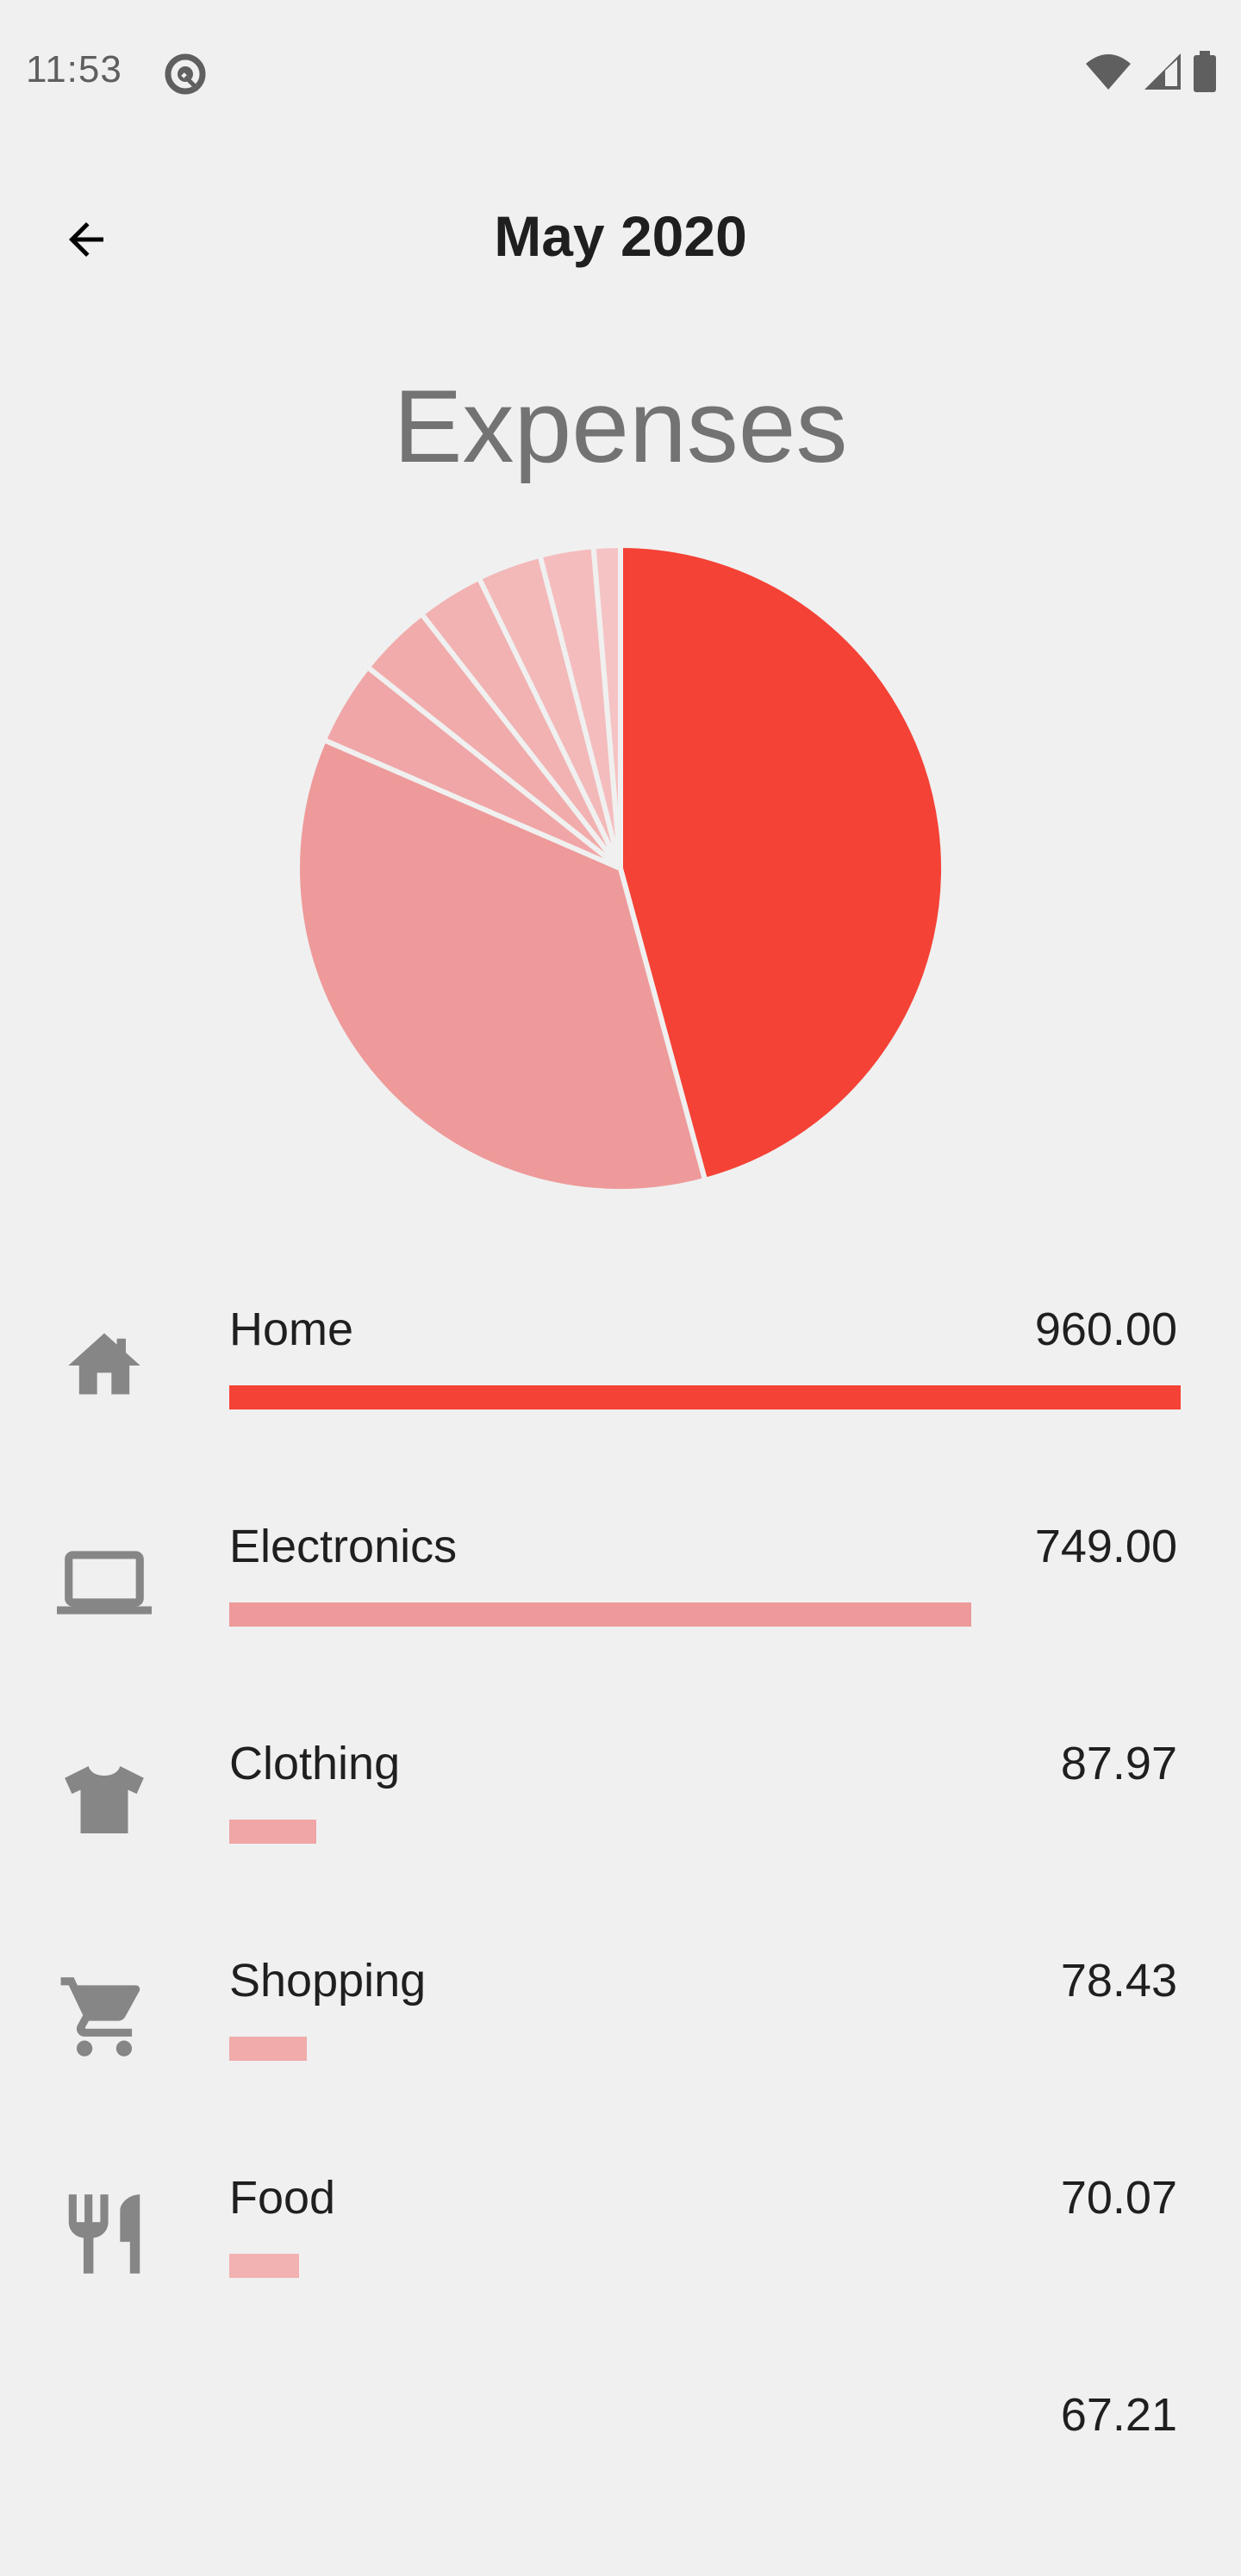 This screenshot has height=2576, width=1241. What do you see at coordinates (1118, 1764) in the screenshot?
I see `category-amount: 87.97` at bounding box center [1118, 1764].